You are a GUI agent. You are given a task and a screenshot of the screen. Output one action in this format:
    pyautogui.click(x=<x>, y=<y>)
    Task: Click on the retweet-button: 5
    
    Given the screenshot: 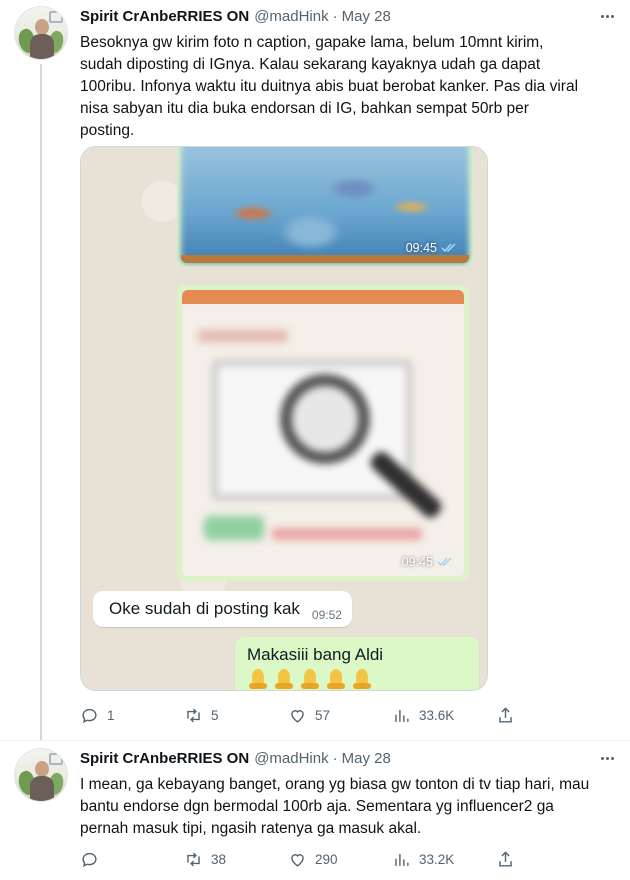 What is the action you would take?
    pyautogui.click(x=236, y=715)
    